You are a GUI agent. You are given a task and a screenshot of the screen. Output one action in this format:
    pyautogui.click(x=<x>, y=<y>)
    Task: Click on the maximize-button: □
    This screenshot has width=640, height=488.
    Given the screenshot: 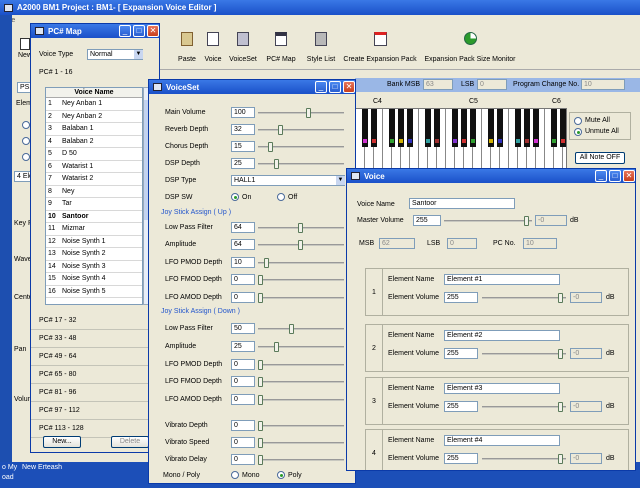 What is the action you would take?
    pyautogui.click(x=139, y=31)
    